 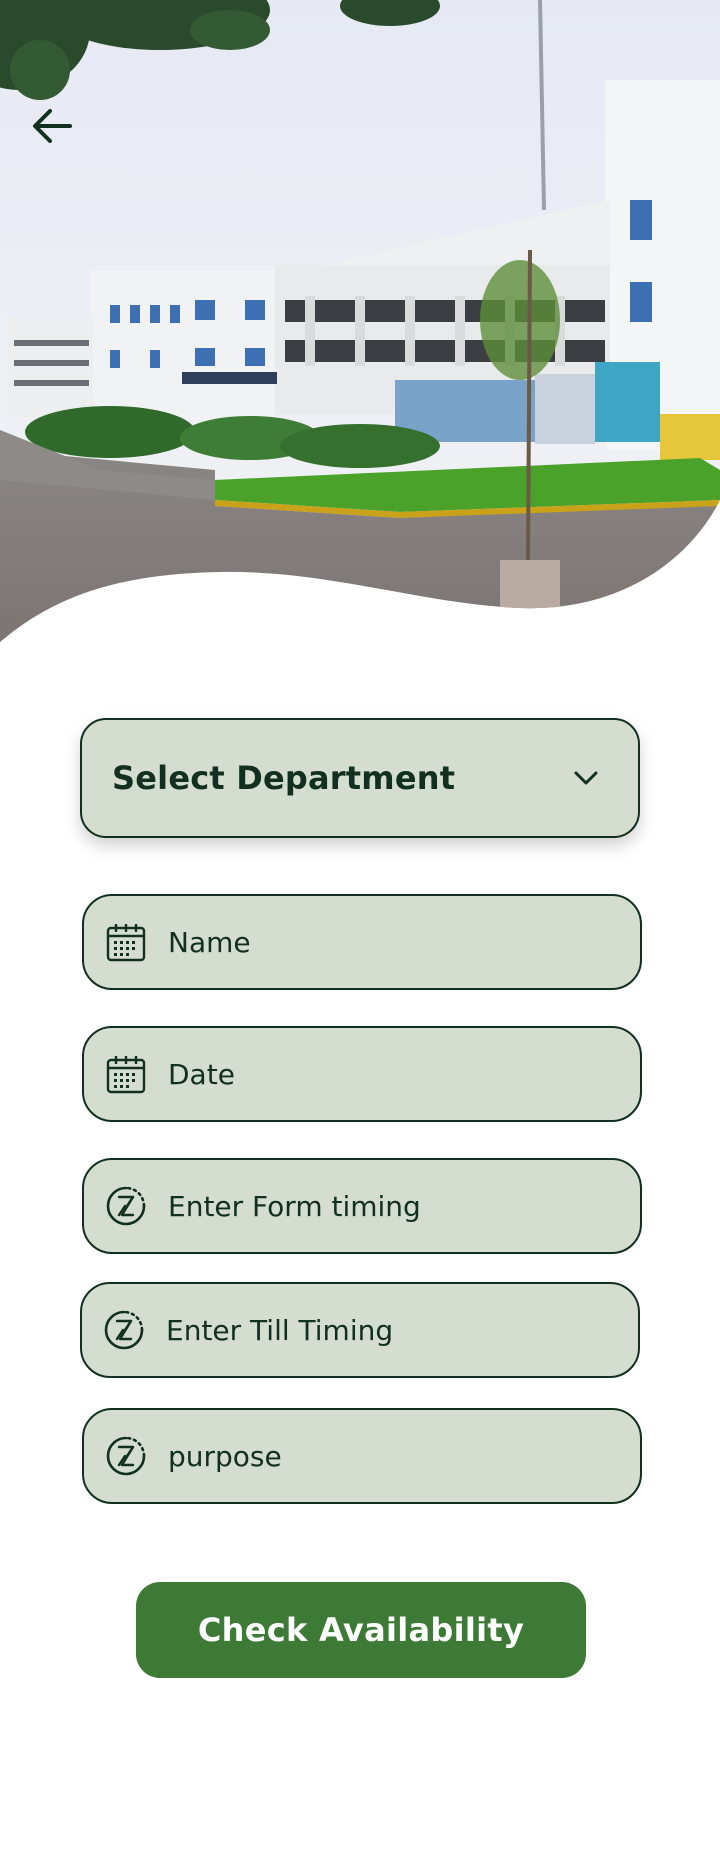 What do you see at coordinates (201, 1074) in the screenshot?
I see `date-placeholder: Date` at bounding box center [201, 1074].